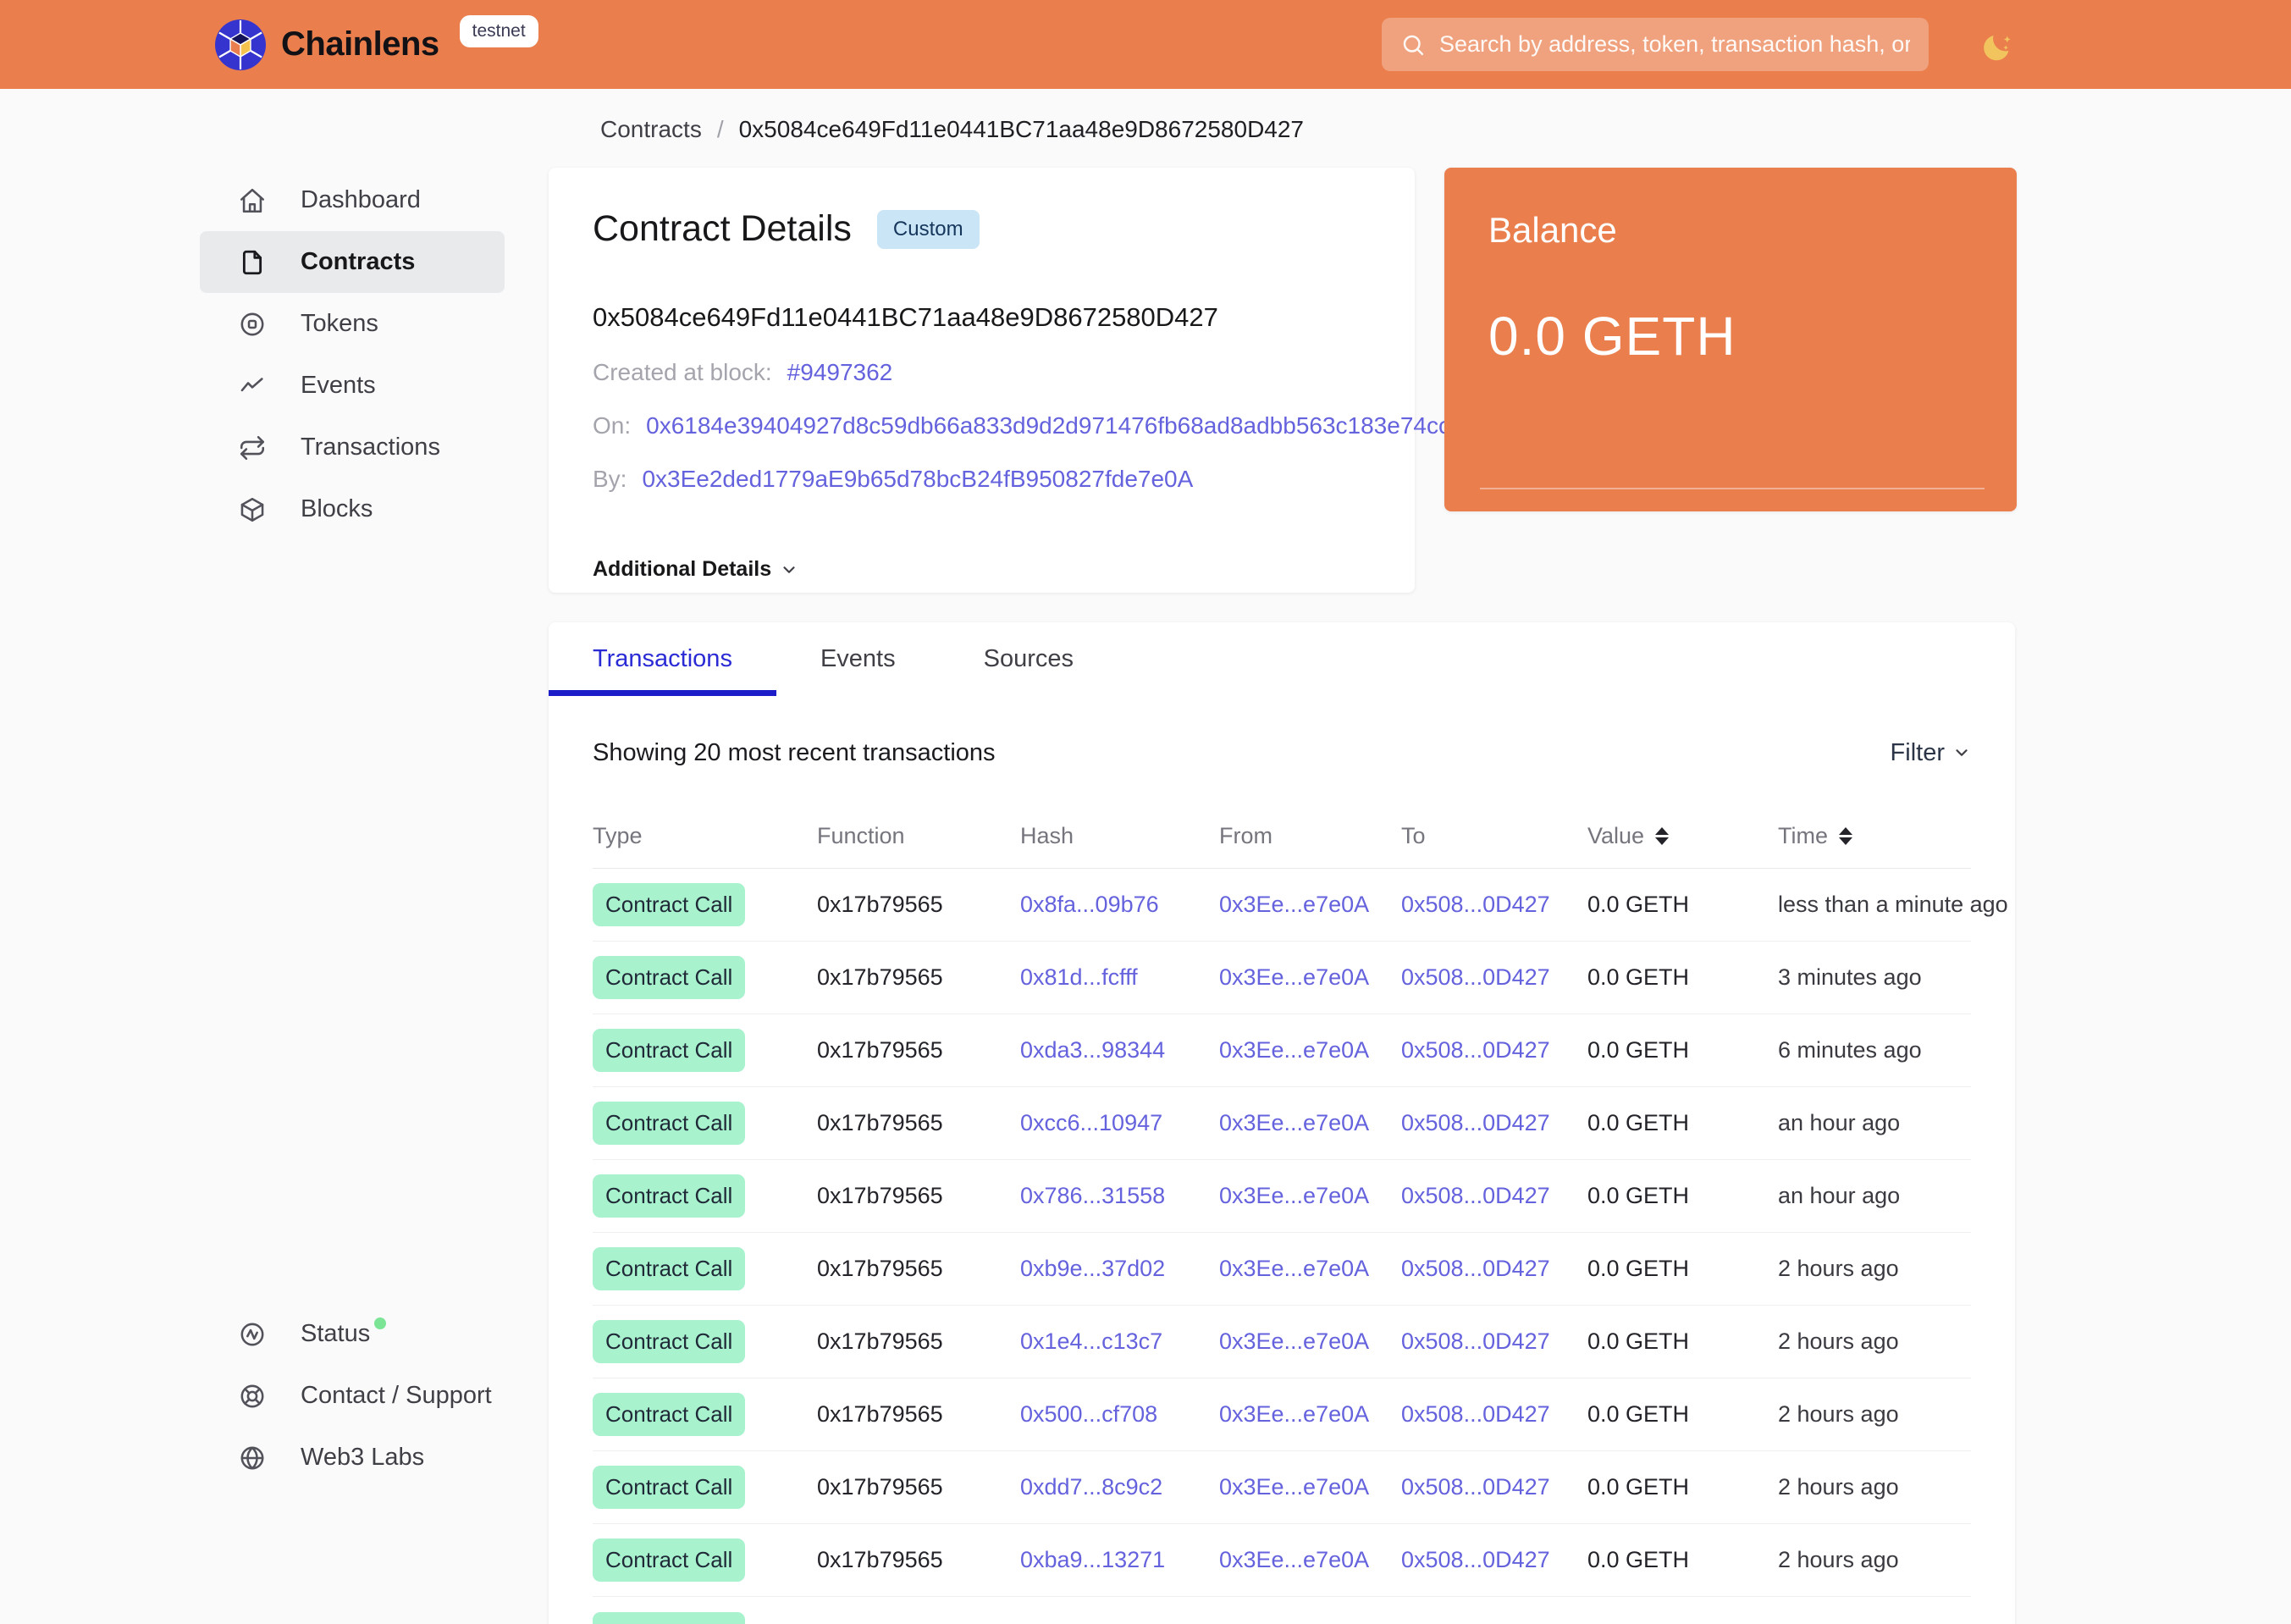 This screenshot has width=2291, height=1624. I want to click on breadcrumb-contracts-link: Contracts, so click(651, 129).